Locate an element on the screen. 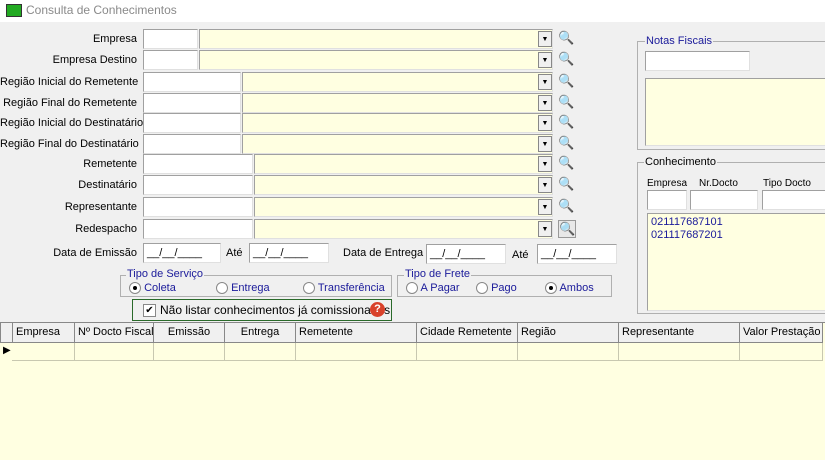 The height and width of the screenshot is (460, 825). grid-column-header: Valor Prestação is located at coordinates (781, 332).